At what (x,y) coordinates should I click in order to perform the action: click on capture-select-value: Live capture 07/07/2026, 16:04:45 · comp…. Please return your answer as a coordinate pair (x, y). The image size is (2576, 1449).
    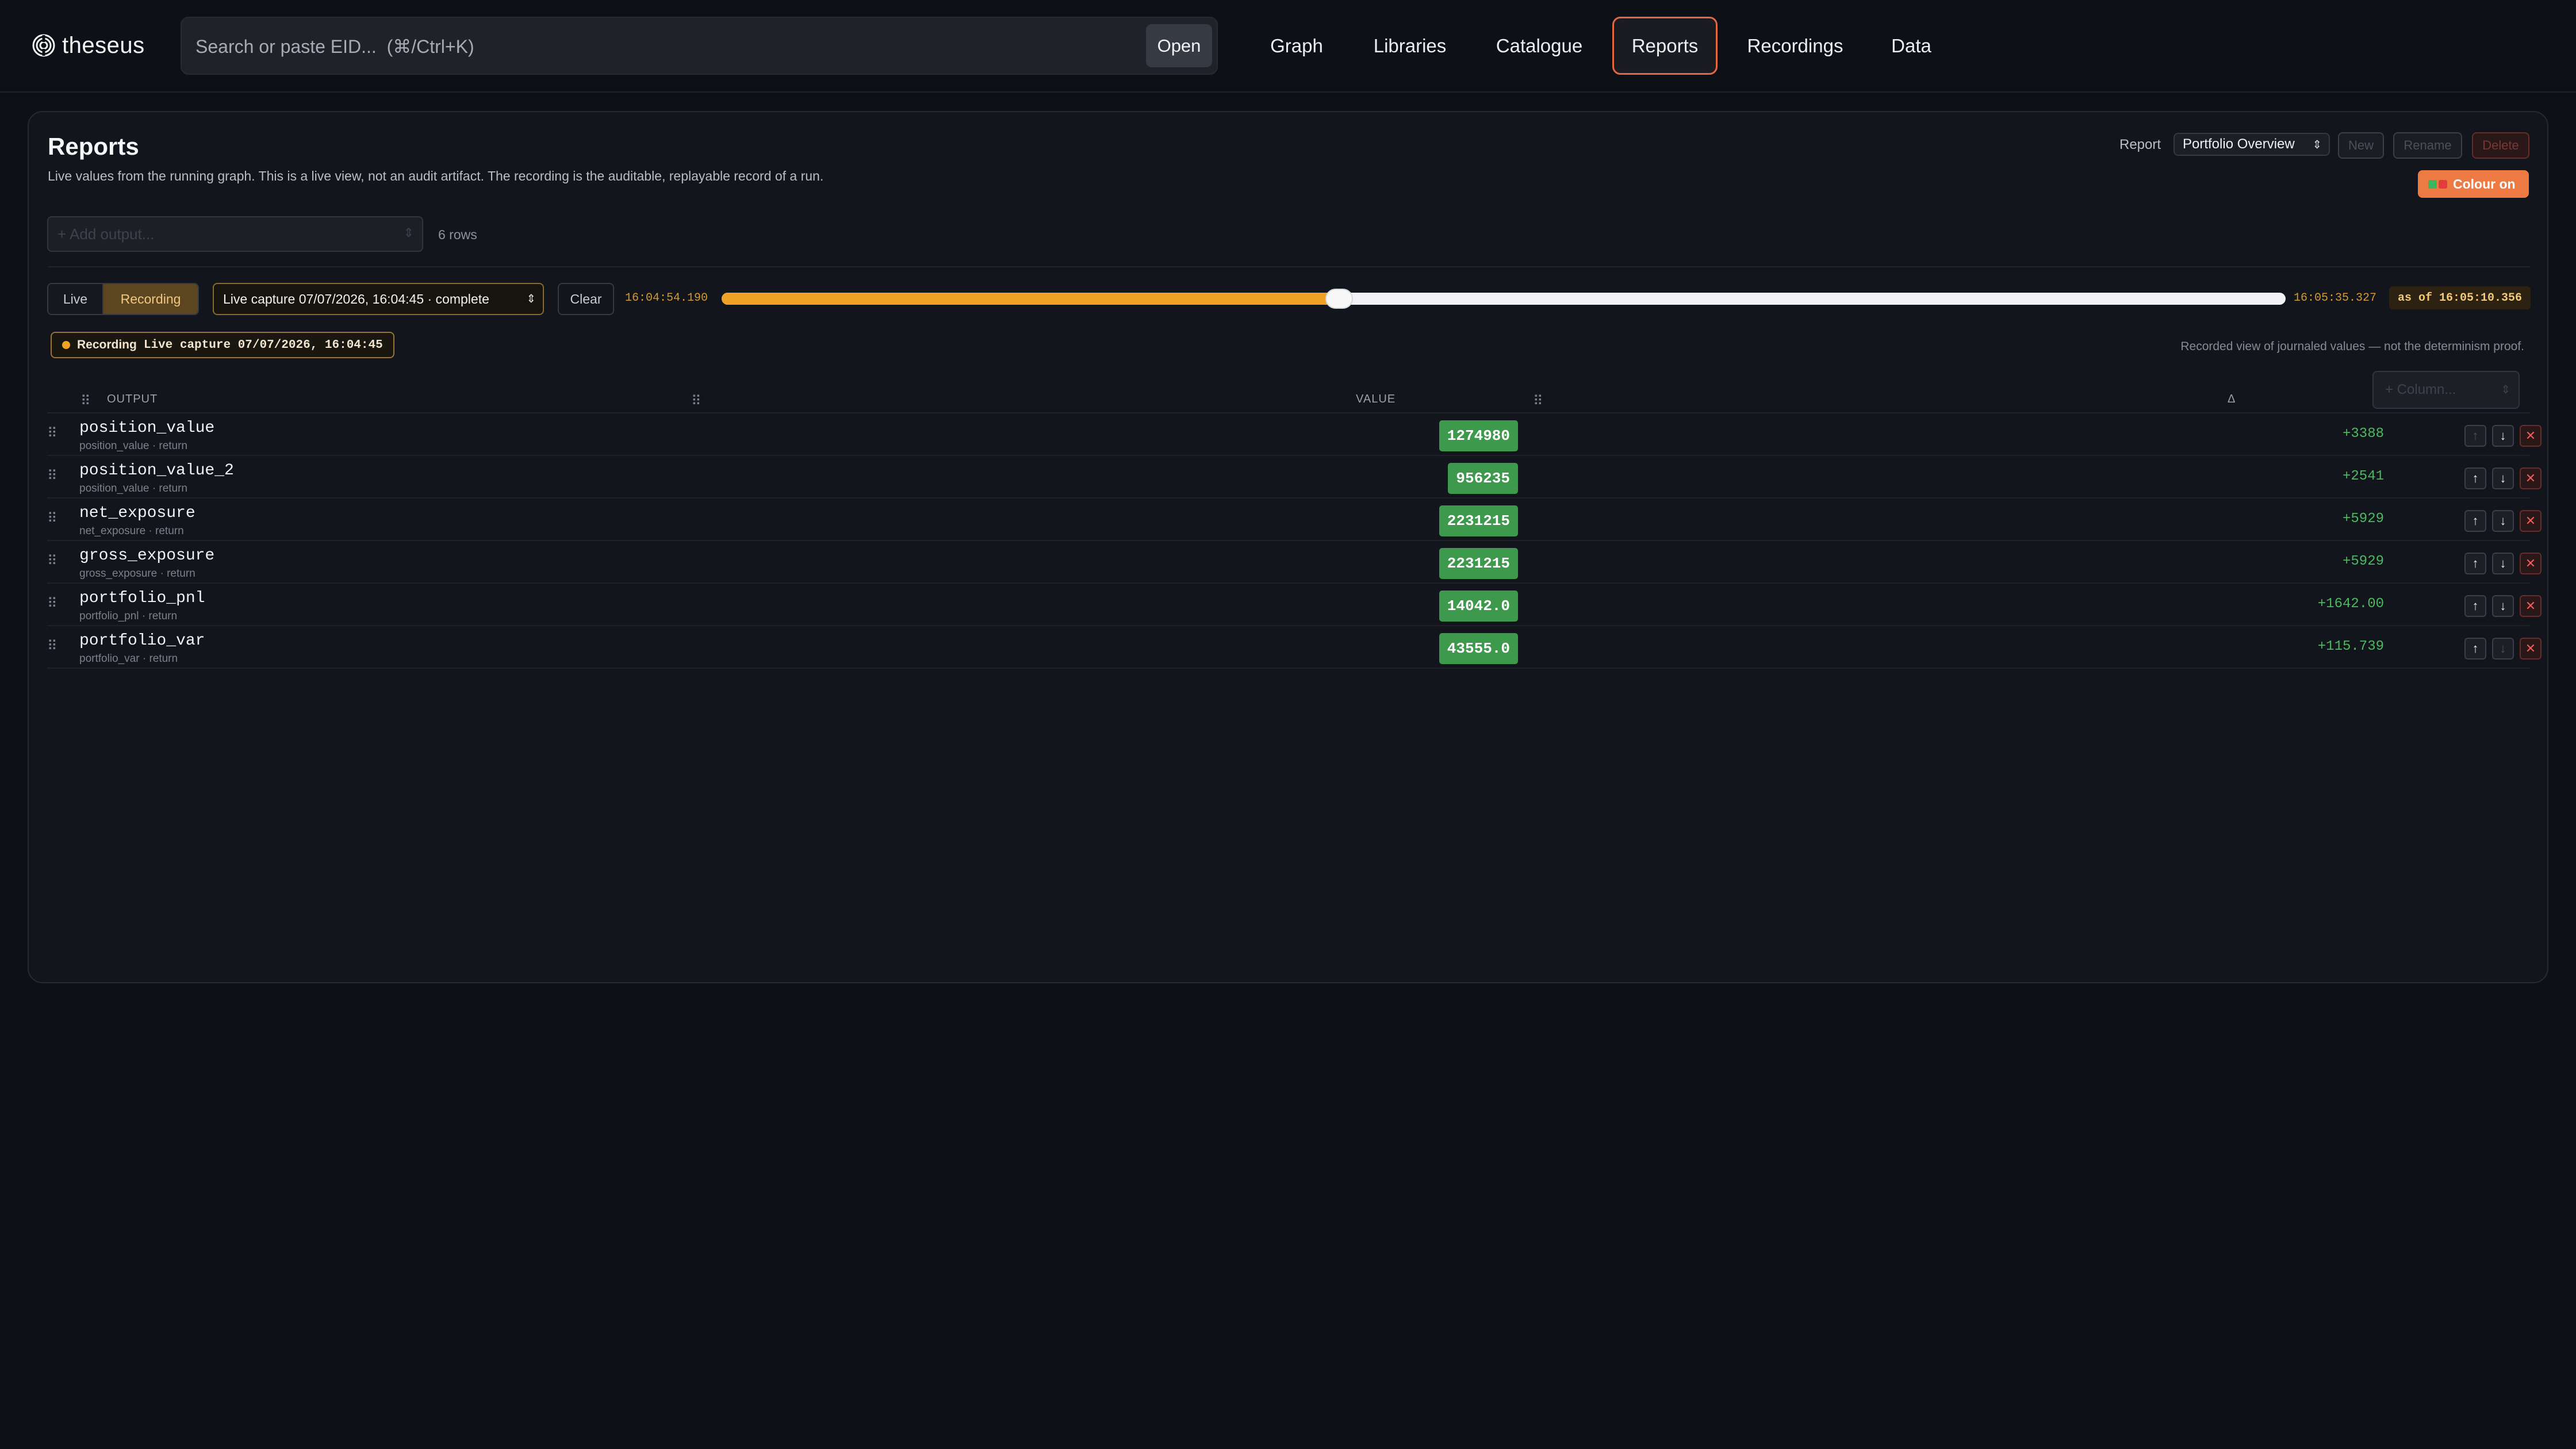
    Looking at the image, I should click on (356, 298).